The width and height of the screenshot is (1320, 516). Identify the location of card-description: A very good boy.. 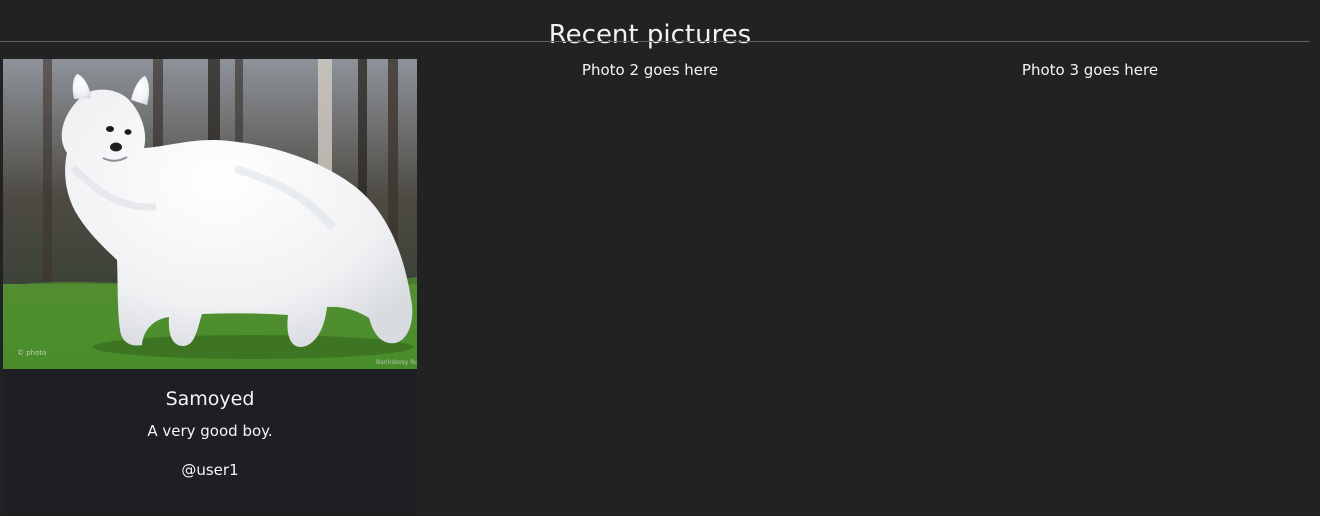
(210, 431).